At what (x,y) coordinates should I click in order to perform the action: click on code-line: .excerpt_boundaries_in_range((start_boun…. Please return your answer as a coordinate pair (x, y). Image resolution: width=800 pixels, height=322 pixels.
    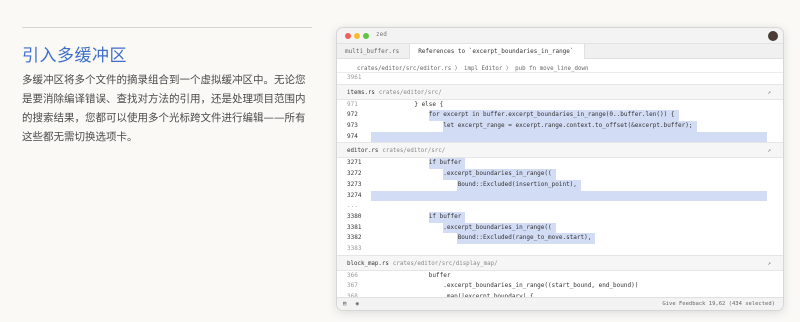
    Looking at the image, I should click on (577, 286).